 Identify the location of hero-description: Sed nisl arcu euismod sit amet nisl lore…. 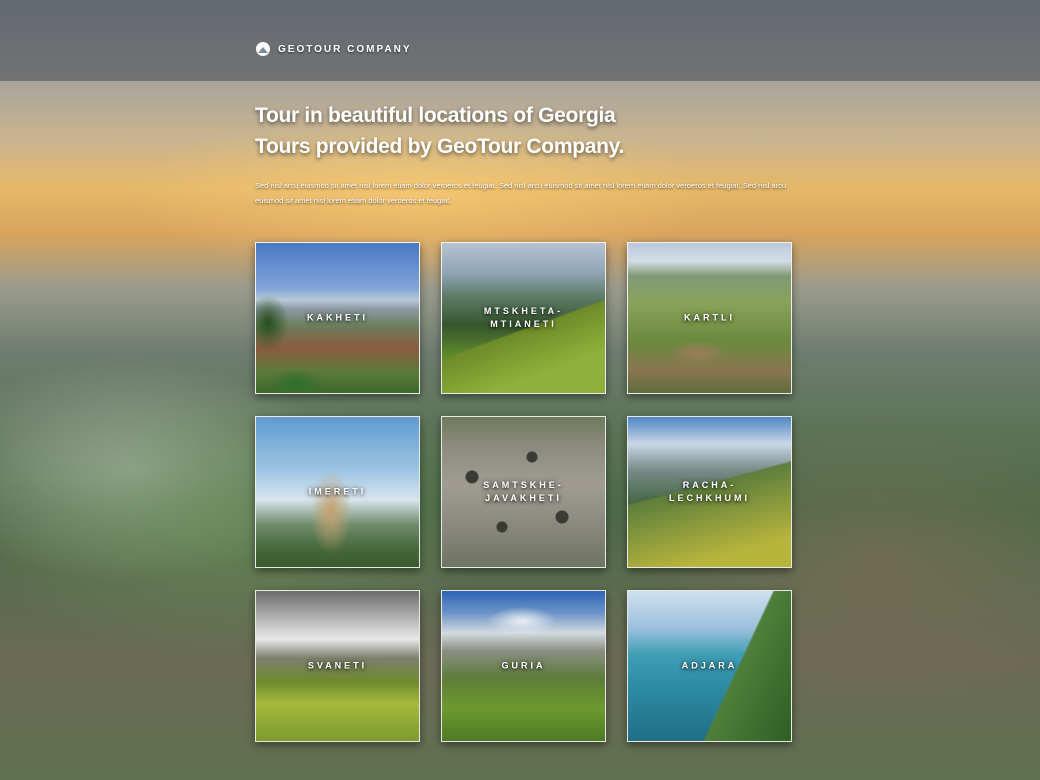
(521, 193).